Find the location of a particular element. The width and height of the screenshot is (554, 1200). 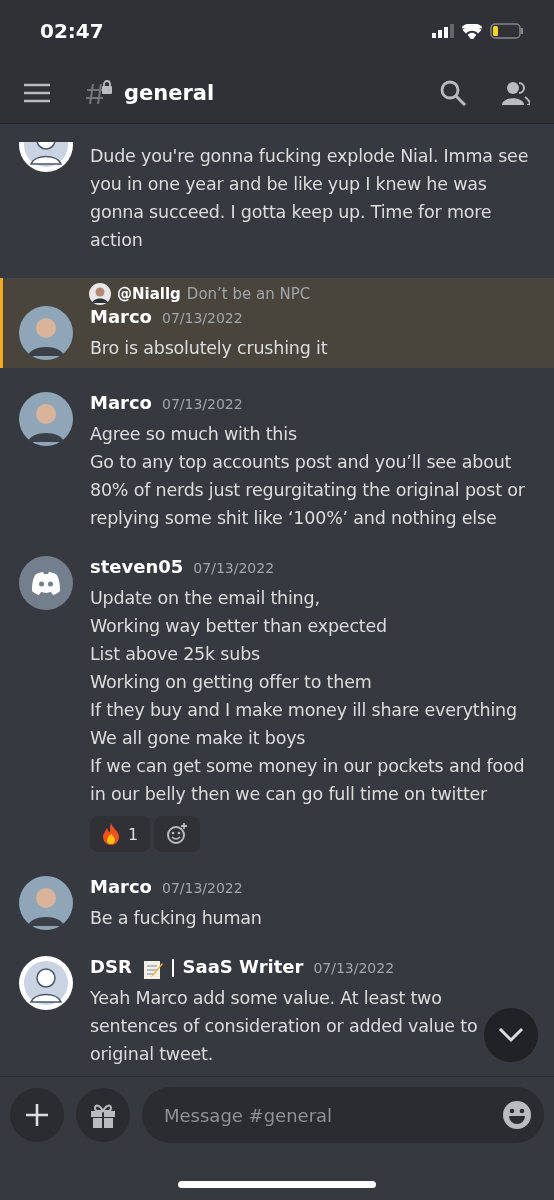

message-text: Be a fucking human is located at coordinates (176, 918).